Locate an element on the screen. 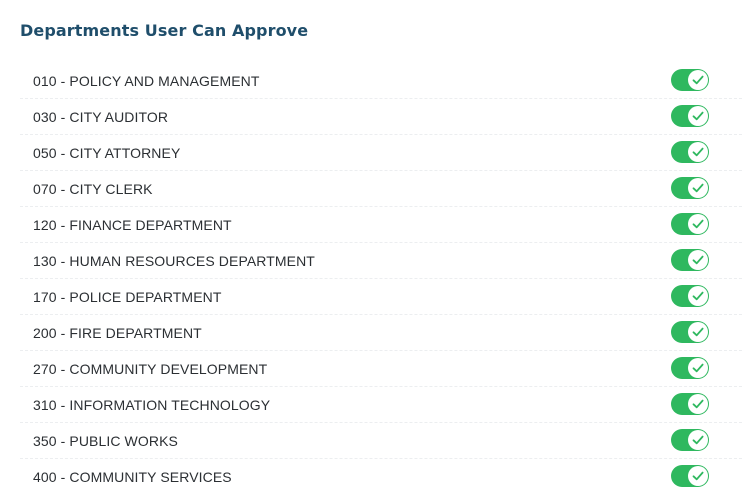 The height and width of the screenshot is (502, 742). department-label: 350 - PUBLIC WORKS is located at coordinates (105, 440).